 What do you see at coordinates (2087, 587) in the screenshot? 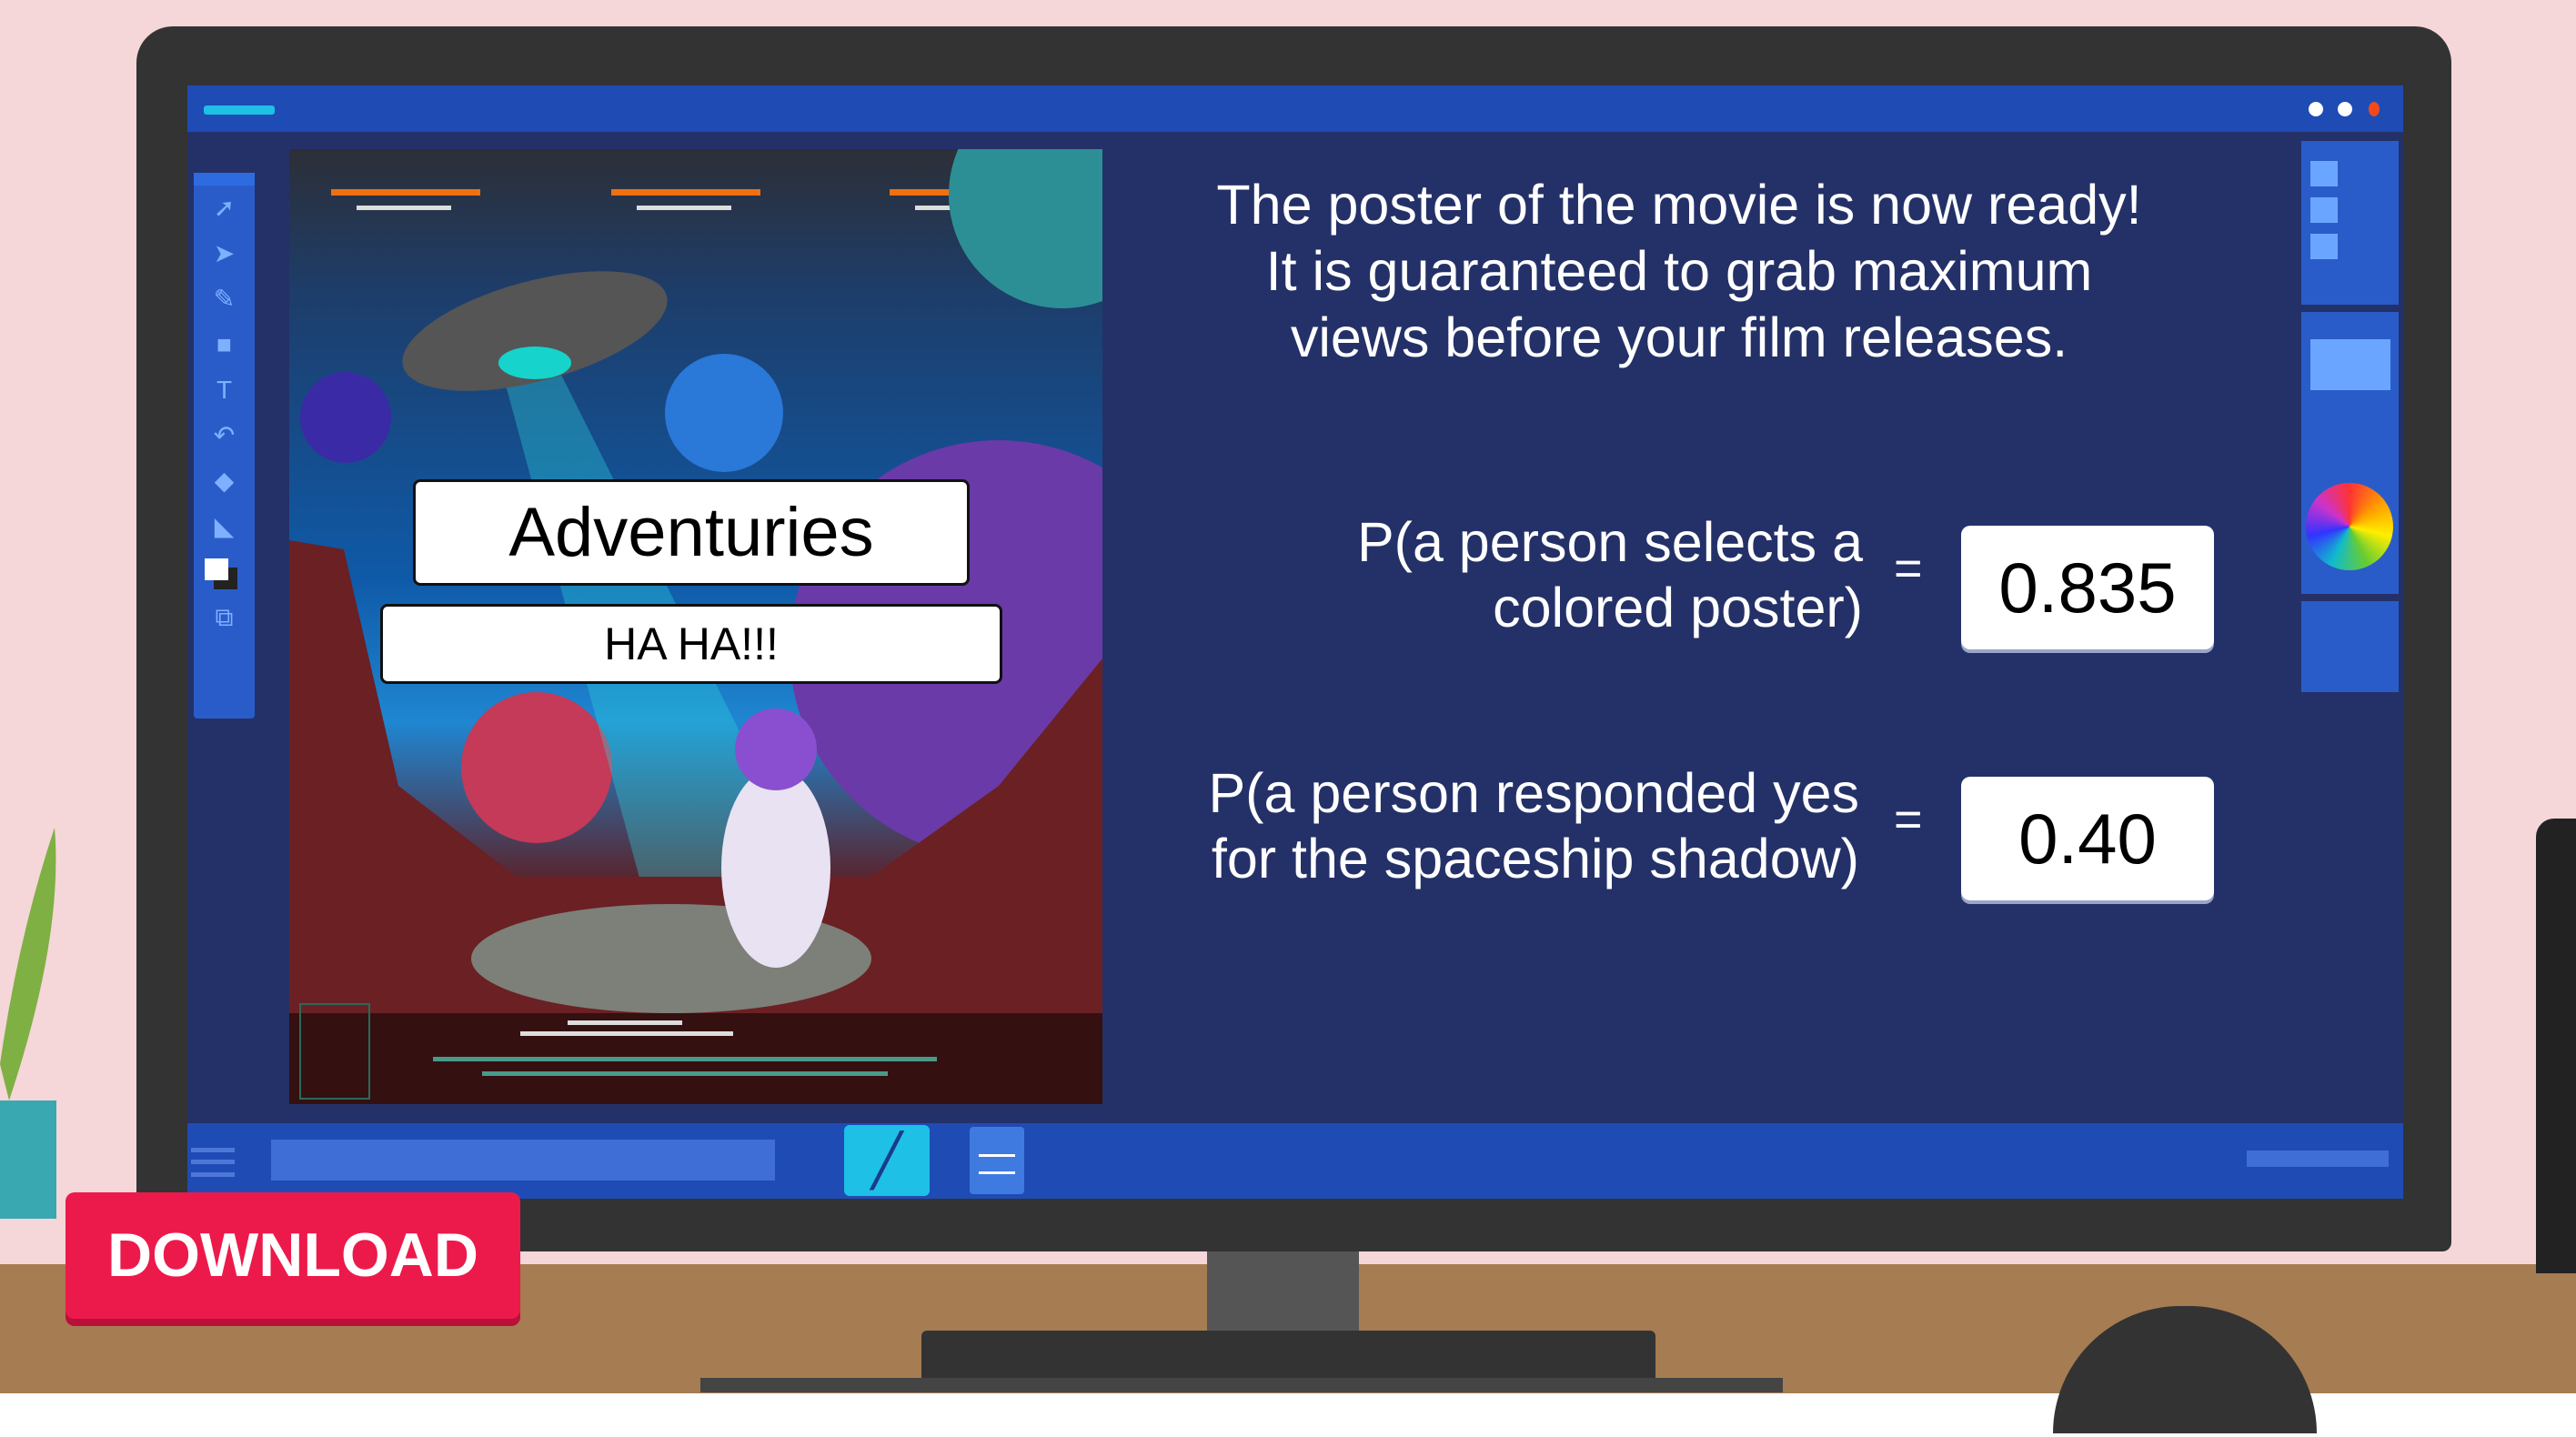
I see `value-box-colored-poster: 0.835` at bounding box center [2087, 587].